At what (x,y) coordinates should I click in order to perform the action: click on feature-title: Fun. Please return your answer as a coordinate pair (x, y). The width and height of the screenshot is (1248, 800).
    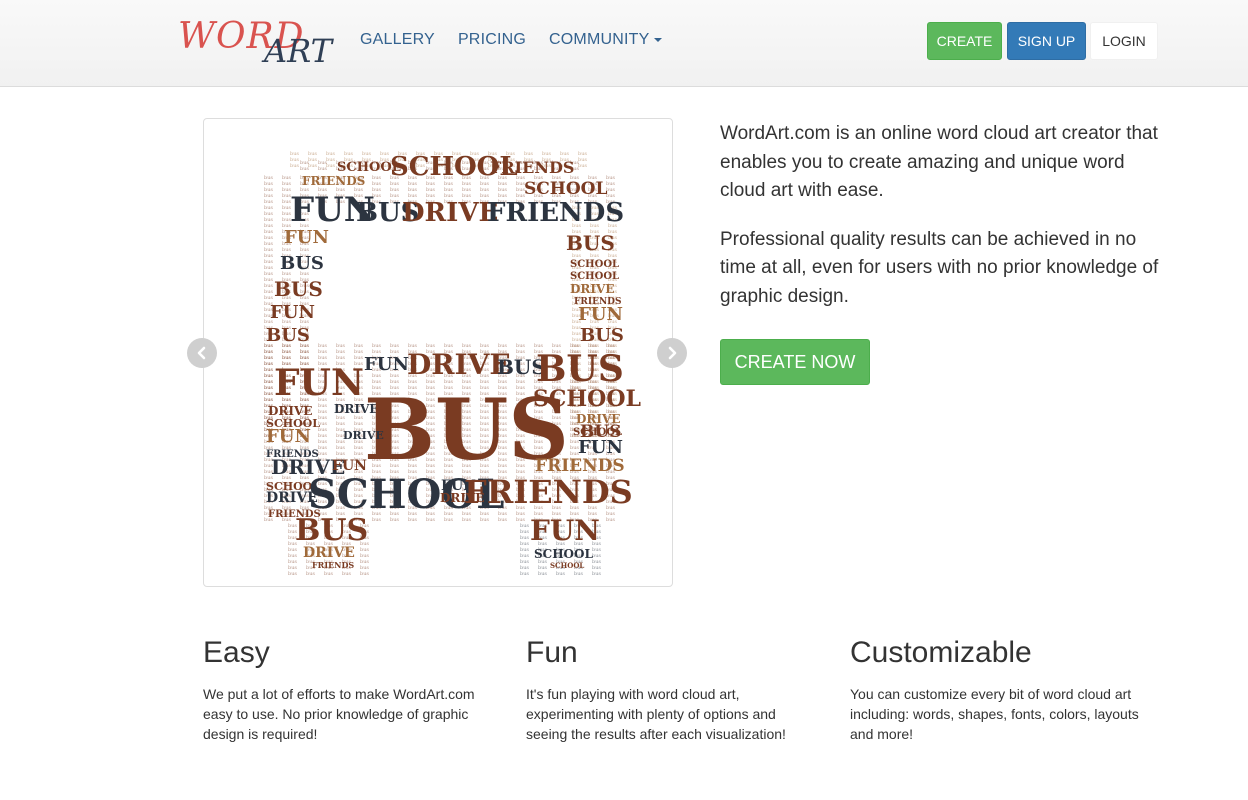
    Looking at the image, I should click on (552, 652).